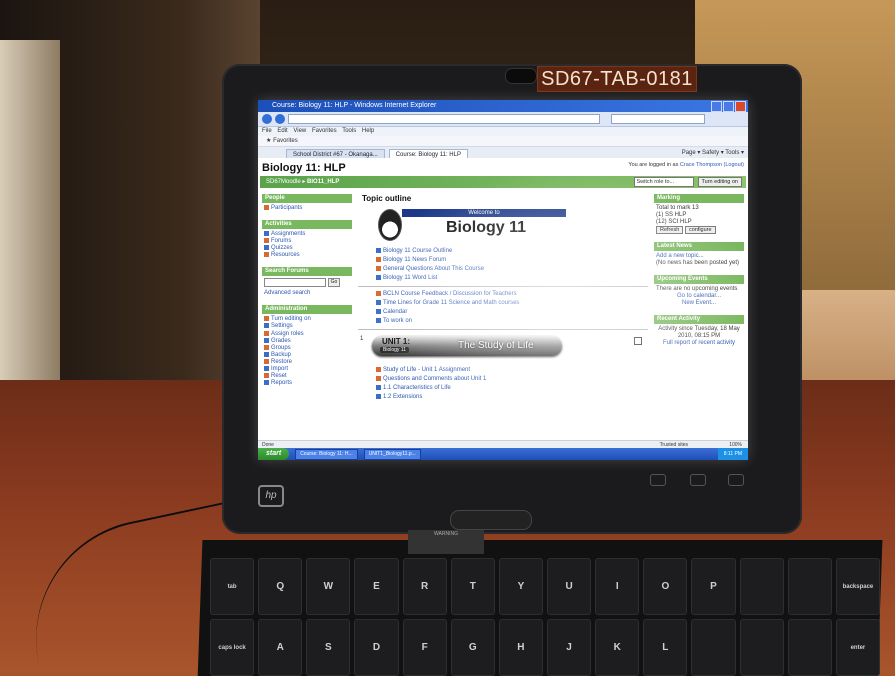  What do you see at coordinates (267, 119) in the screenshot?
I see `back-button` at bounding box center [267, 119].